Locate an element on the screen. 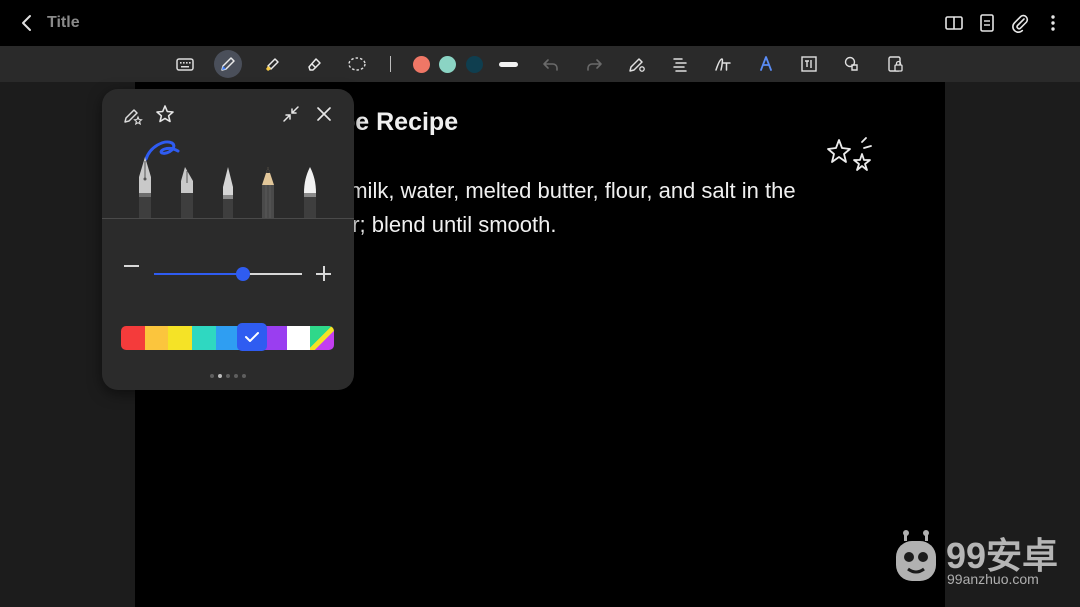  slider-thumb is located at coordinates (242, 274).